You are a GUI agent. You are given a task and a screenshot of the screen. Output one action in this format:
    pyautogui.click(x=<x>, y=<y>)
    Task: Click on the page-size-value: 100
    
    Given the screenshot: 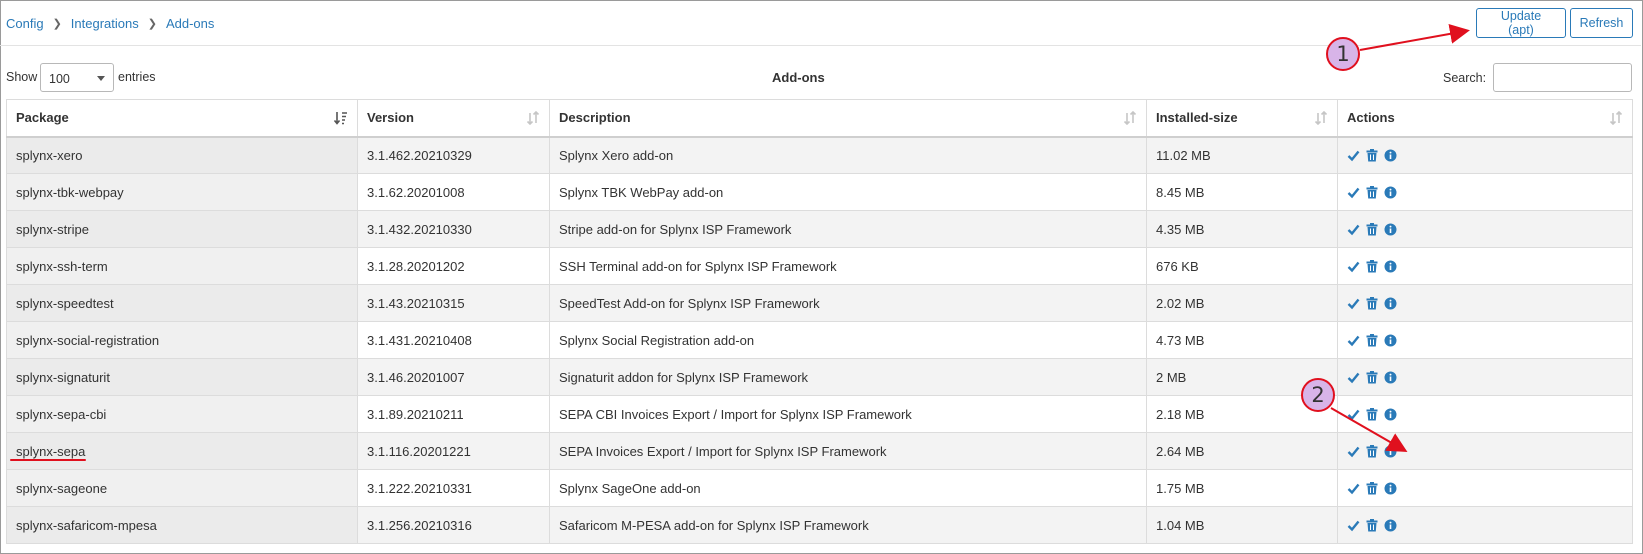 What is the action you would take?
    pyautogui.click(x=59, y=79)
    